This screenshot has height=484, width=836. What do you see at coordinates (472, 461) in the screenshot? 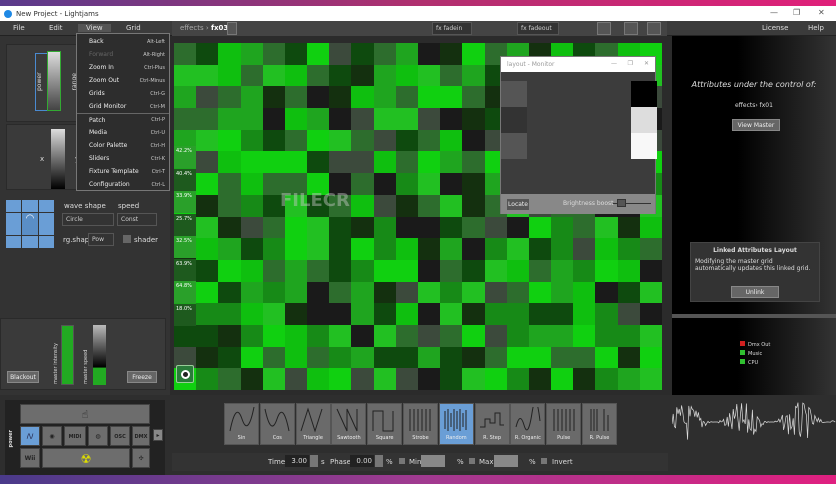
I see `max-checkbox` at bounding box center [472, 461].